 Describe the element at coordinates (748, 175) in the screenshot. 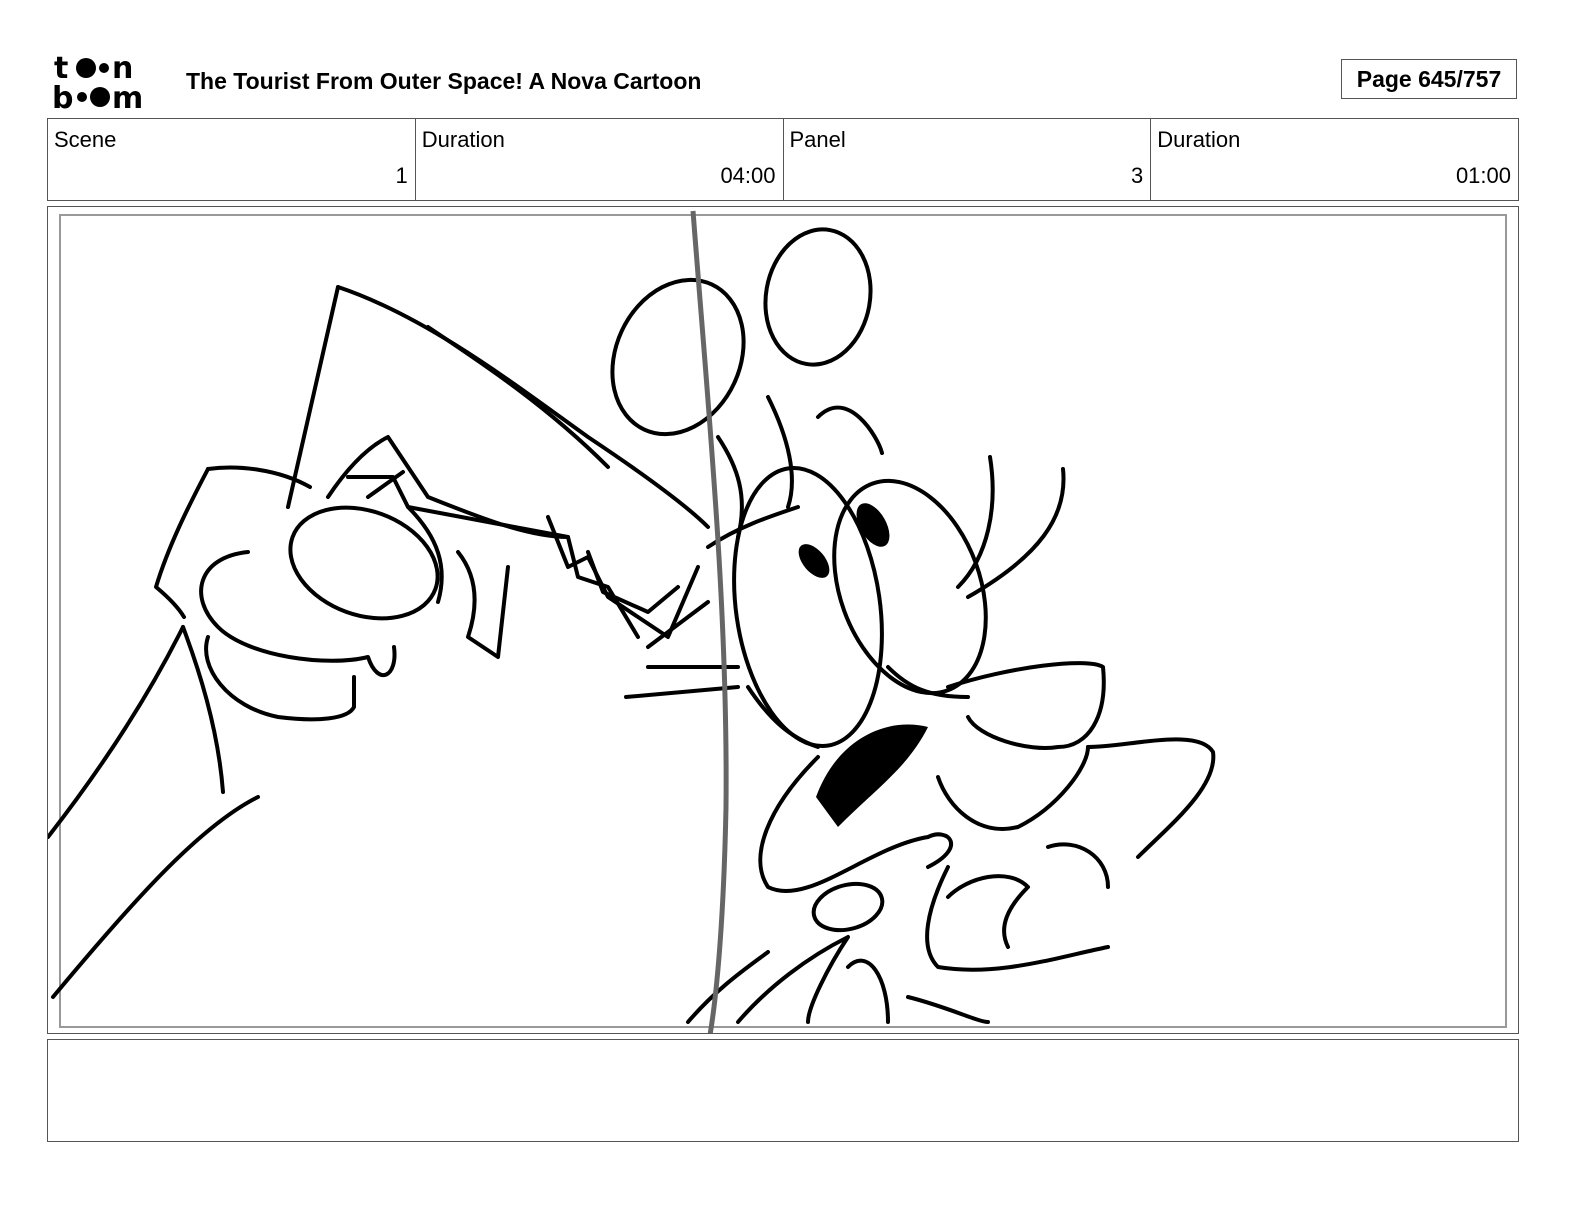

I see `scene-duration-value: 04:00` at that location.